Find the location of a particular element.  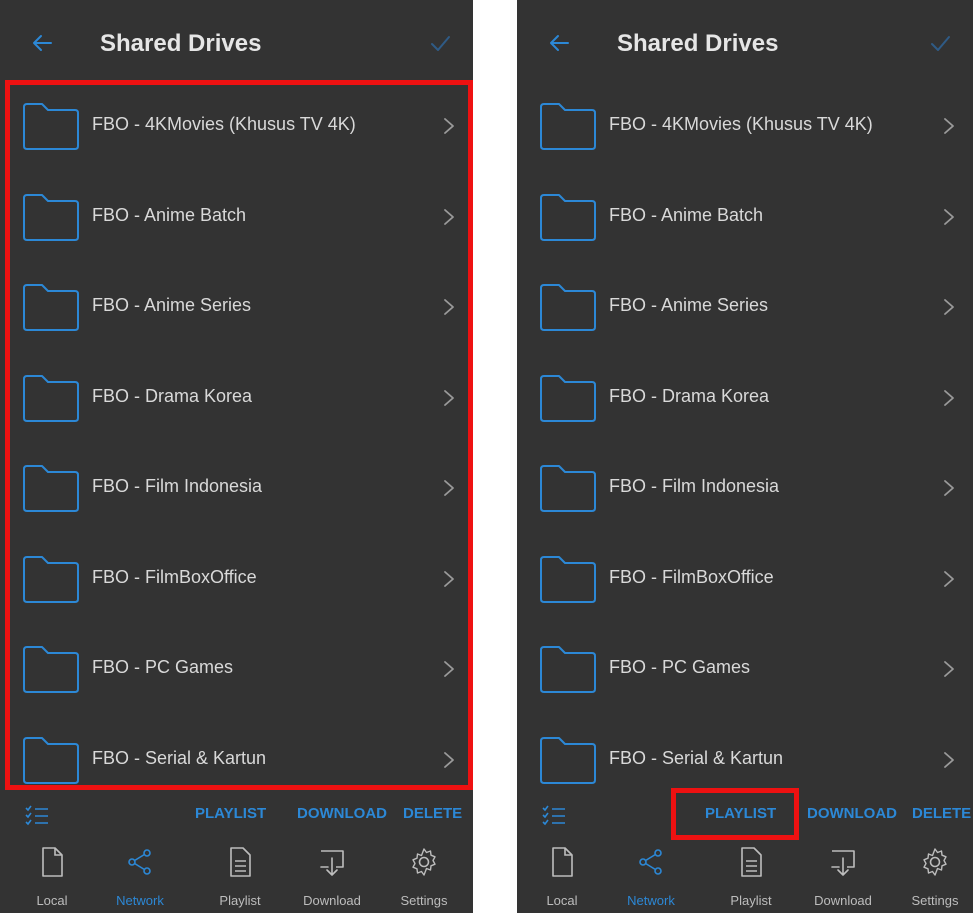

app-header: Shared Drives is located at coordinates (236, 44).